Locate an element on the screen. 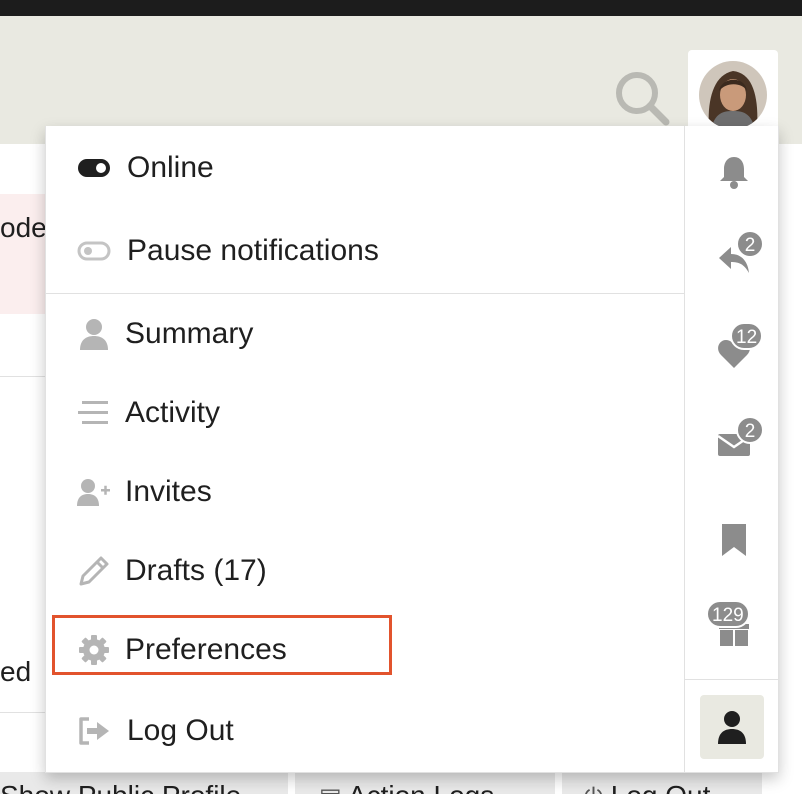 The width and height of the screenshot is (802, 794). pause-notifications-label: Pause notifications is located at coordinates (253, 250).